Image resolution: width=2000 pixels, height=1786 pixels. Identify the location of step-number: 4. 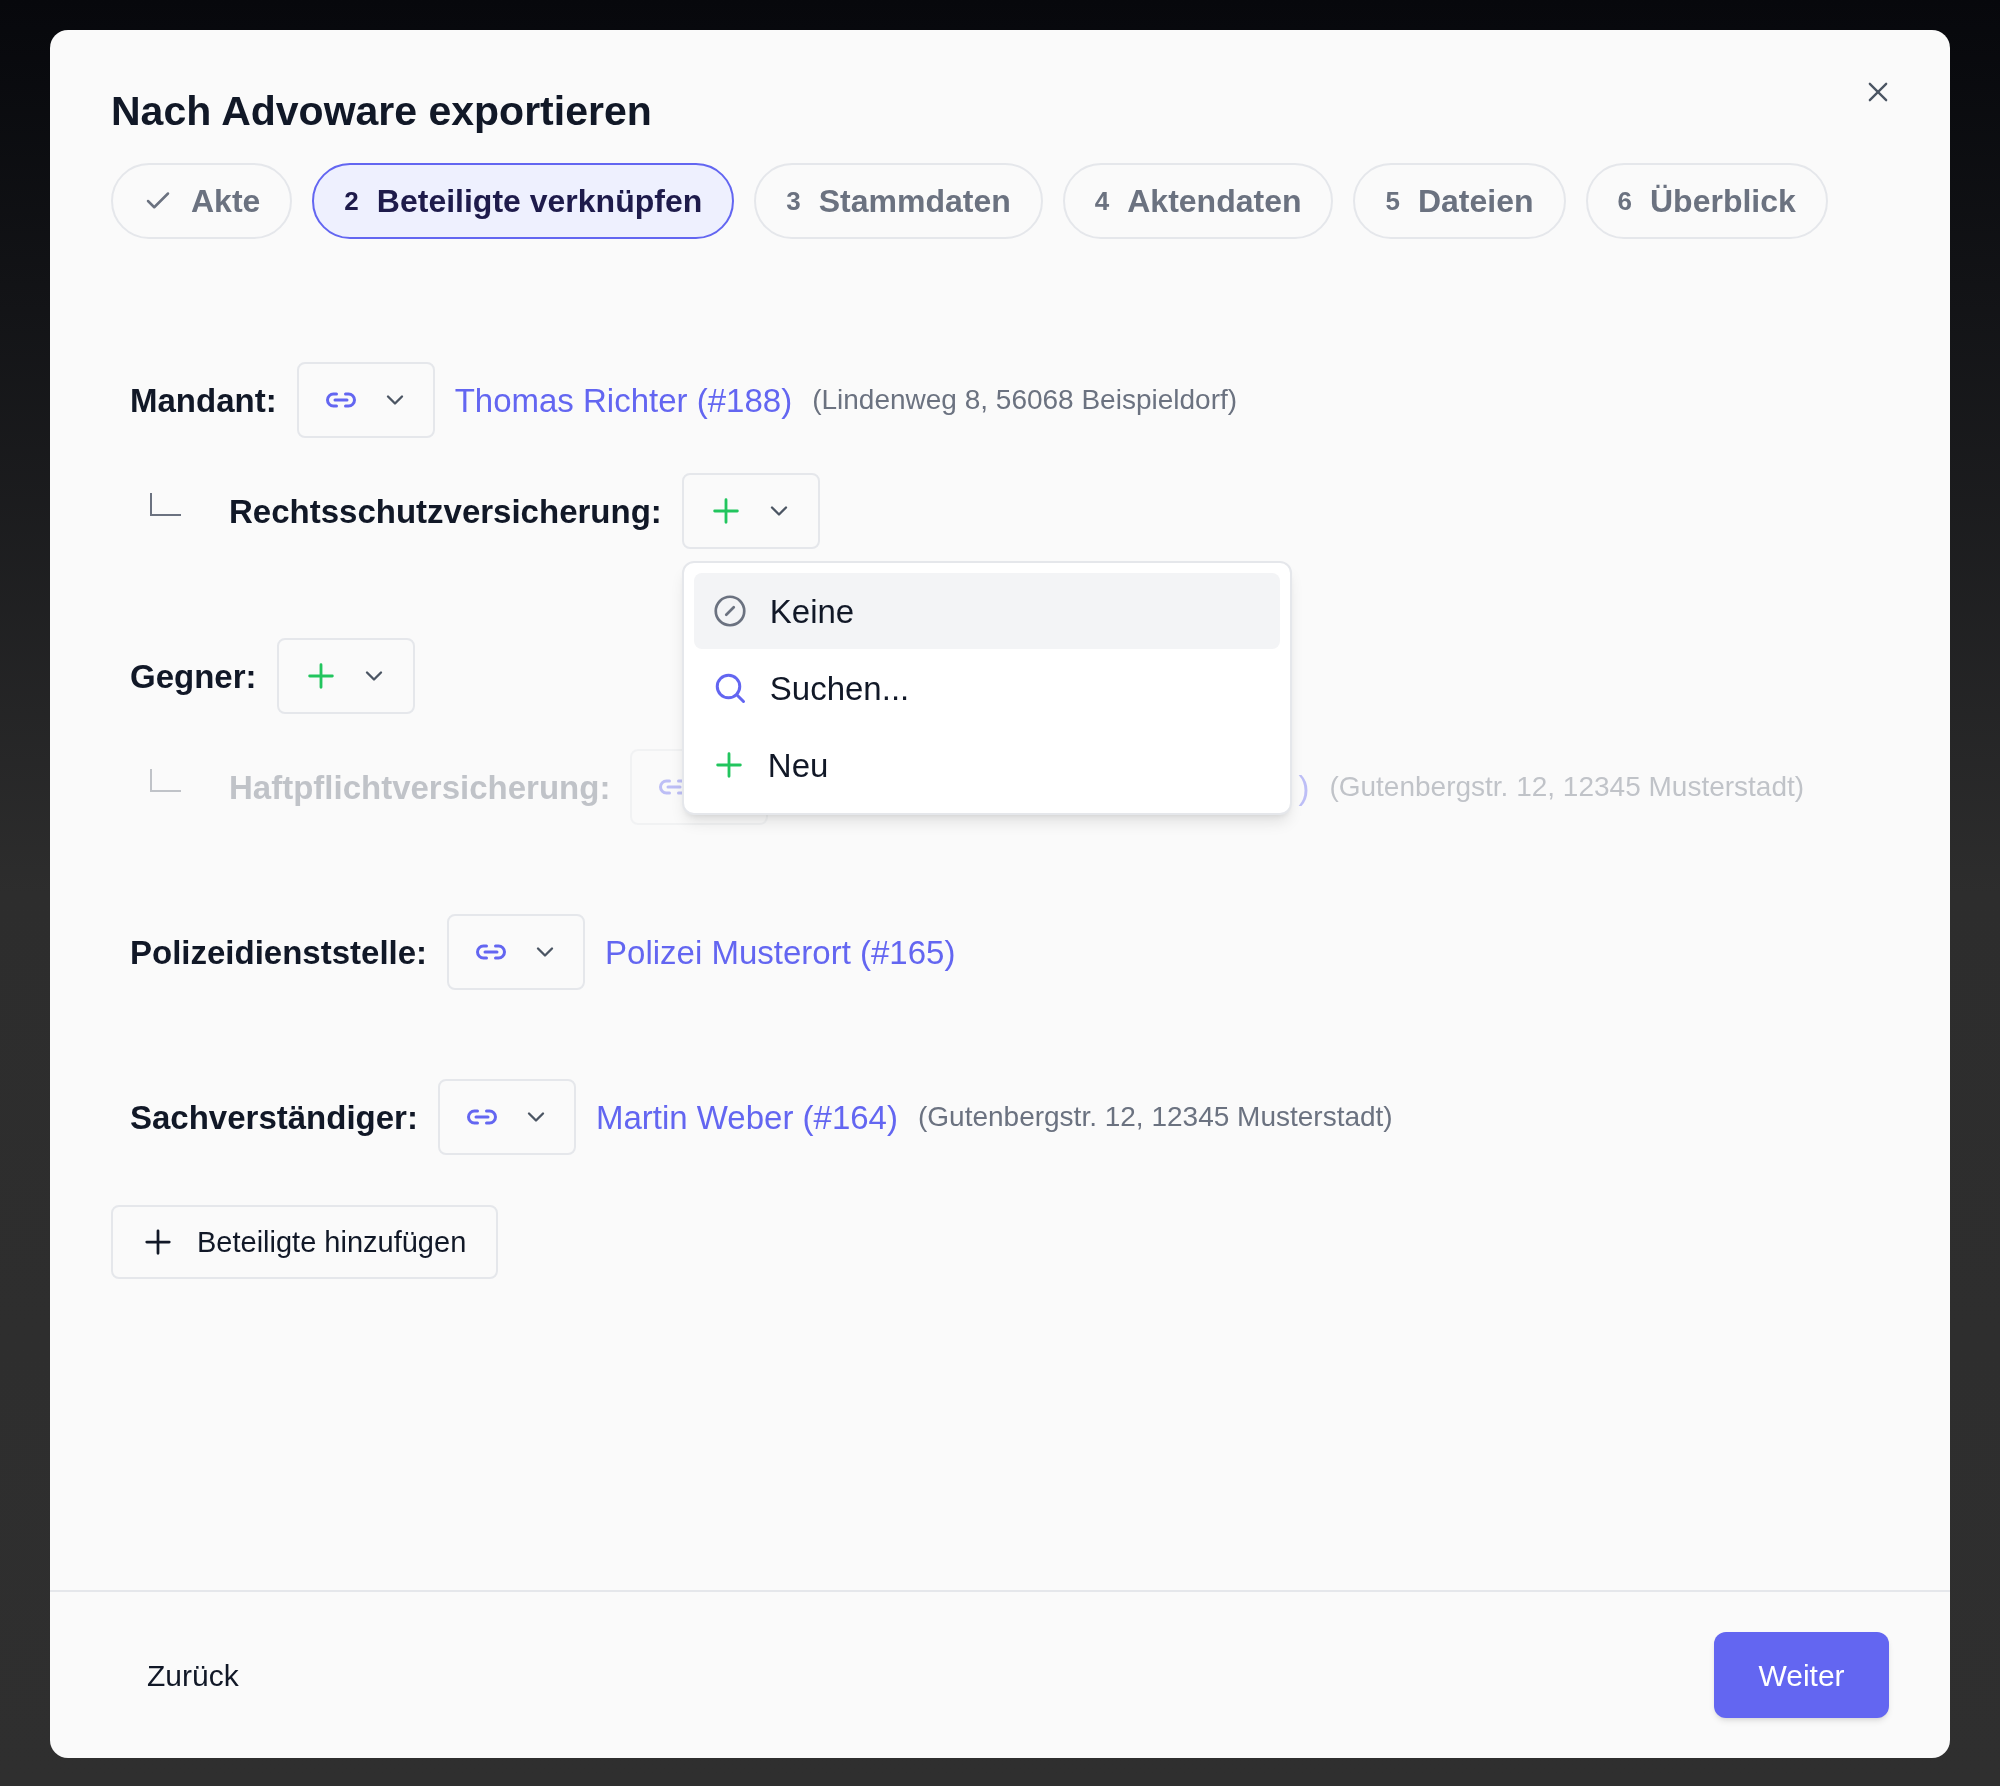
(1102, 201).